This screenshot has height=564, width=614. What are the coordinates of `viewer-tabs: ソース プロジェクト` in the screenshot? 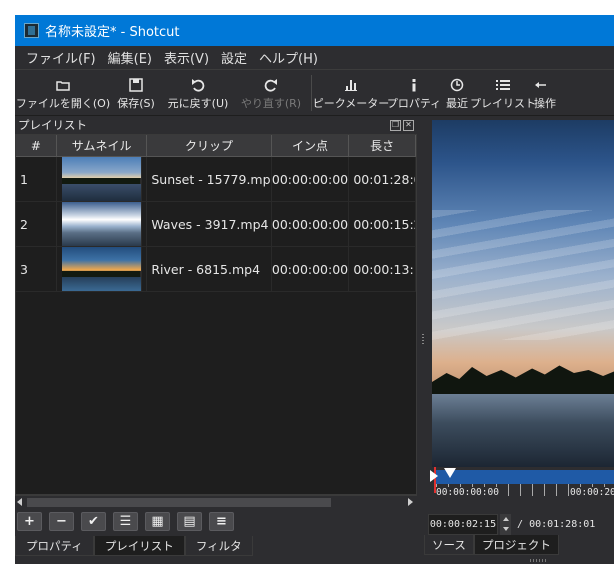 It's located at (491, 545).